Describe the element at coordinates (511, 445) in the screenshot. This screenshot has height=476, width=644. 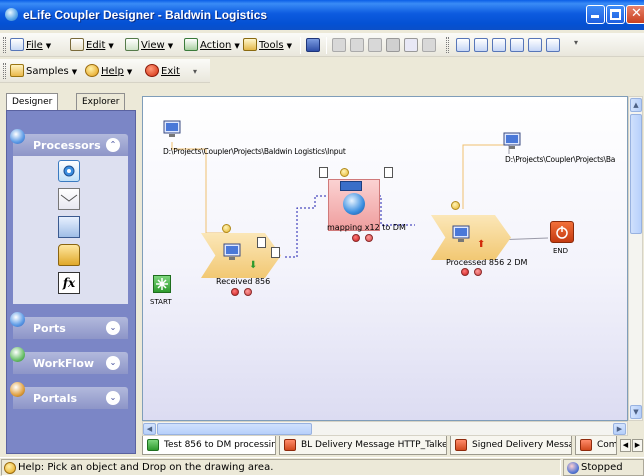
I see `tab-signed-delivery: Signed Delivery Message` at that location.